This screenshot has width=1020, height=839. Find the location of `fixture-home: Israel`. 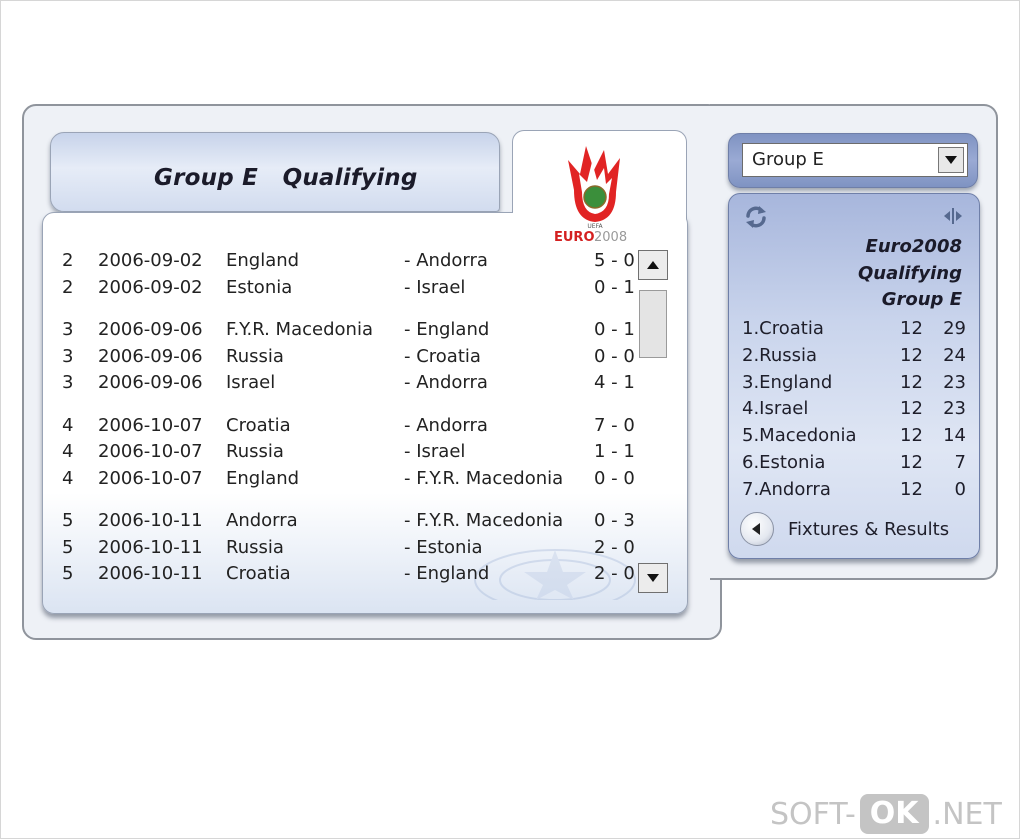

fixture-home: Israel is located at coordinates (251, 382).